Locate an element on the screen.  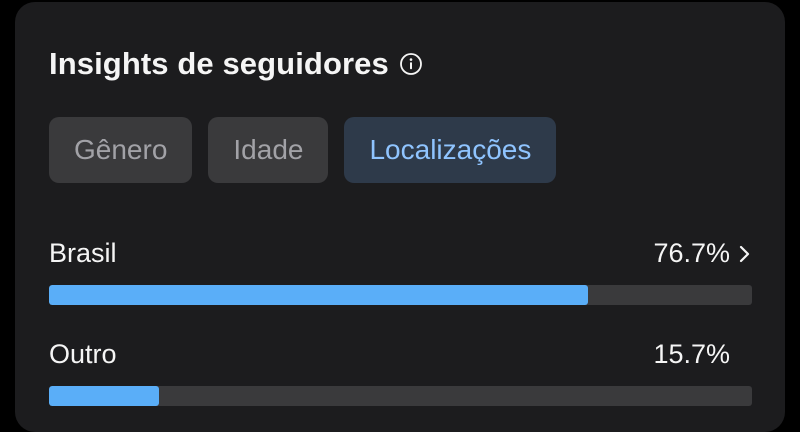
tab-locations-label: Localizações is located at coordinates (450, 149).